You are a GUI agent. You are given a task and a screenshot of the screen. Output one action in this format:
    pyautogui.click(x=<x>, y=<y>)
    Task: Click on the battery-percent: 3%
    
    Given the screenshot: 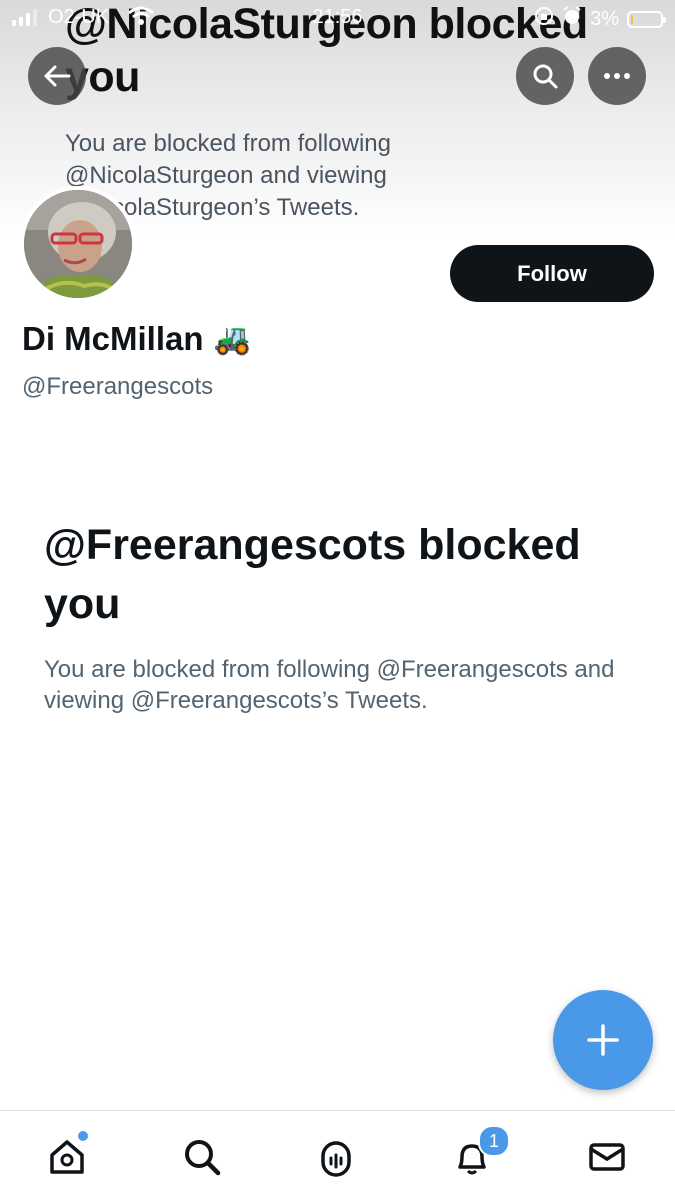 What is the action you would take?
    pyautogui.click(x=604, y=18)
    